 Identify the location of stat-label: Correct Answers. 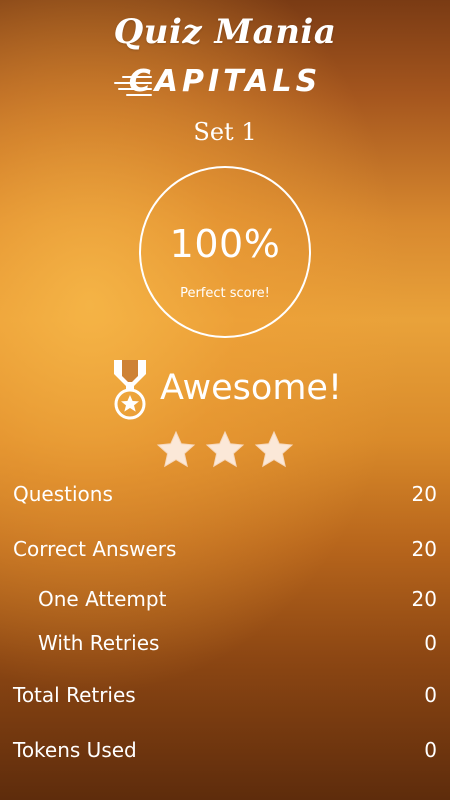
(95, 549).